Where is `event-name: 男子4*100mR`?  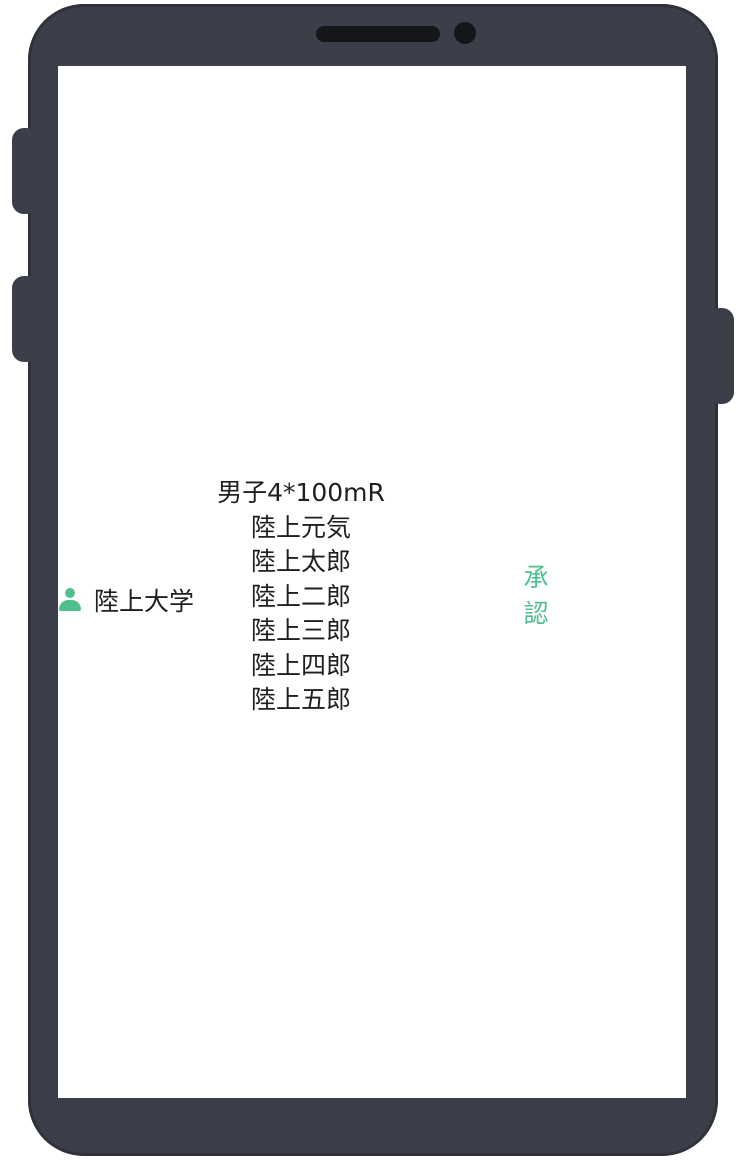
event-name: 男子4*100mR is located at coordinates (301, 492).